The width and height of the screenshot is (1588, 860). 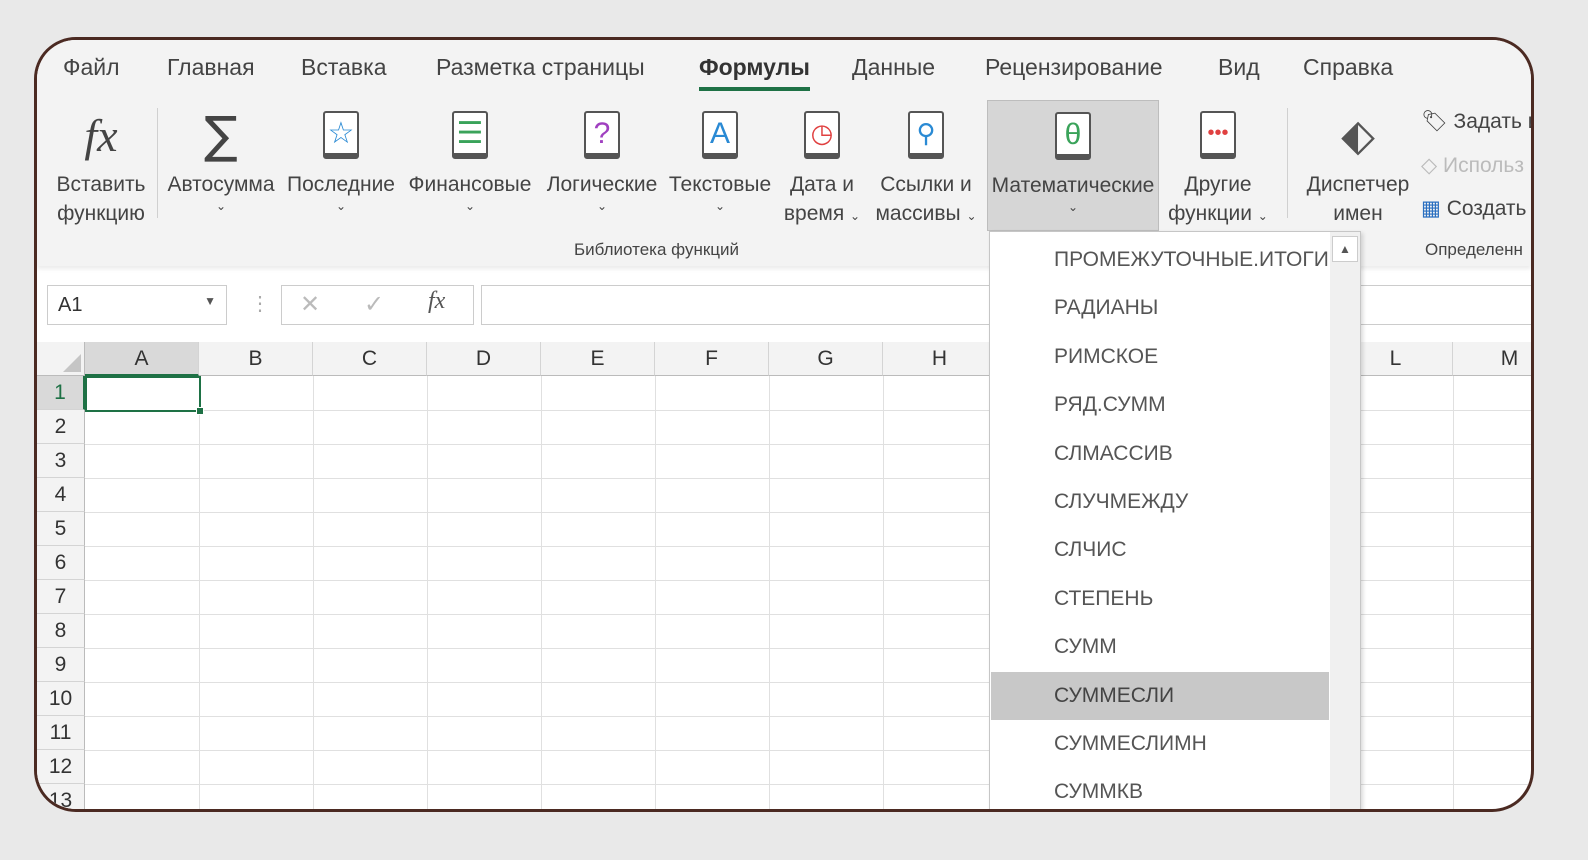 I want to click on row-header-10: 10, so click(x=61, y=699).